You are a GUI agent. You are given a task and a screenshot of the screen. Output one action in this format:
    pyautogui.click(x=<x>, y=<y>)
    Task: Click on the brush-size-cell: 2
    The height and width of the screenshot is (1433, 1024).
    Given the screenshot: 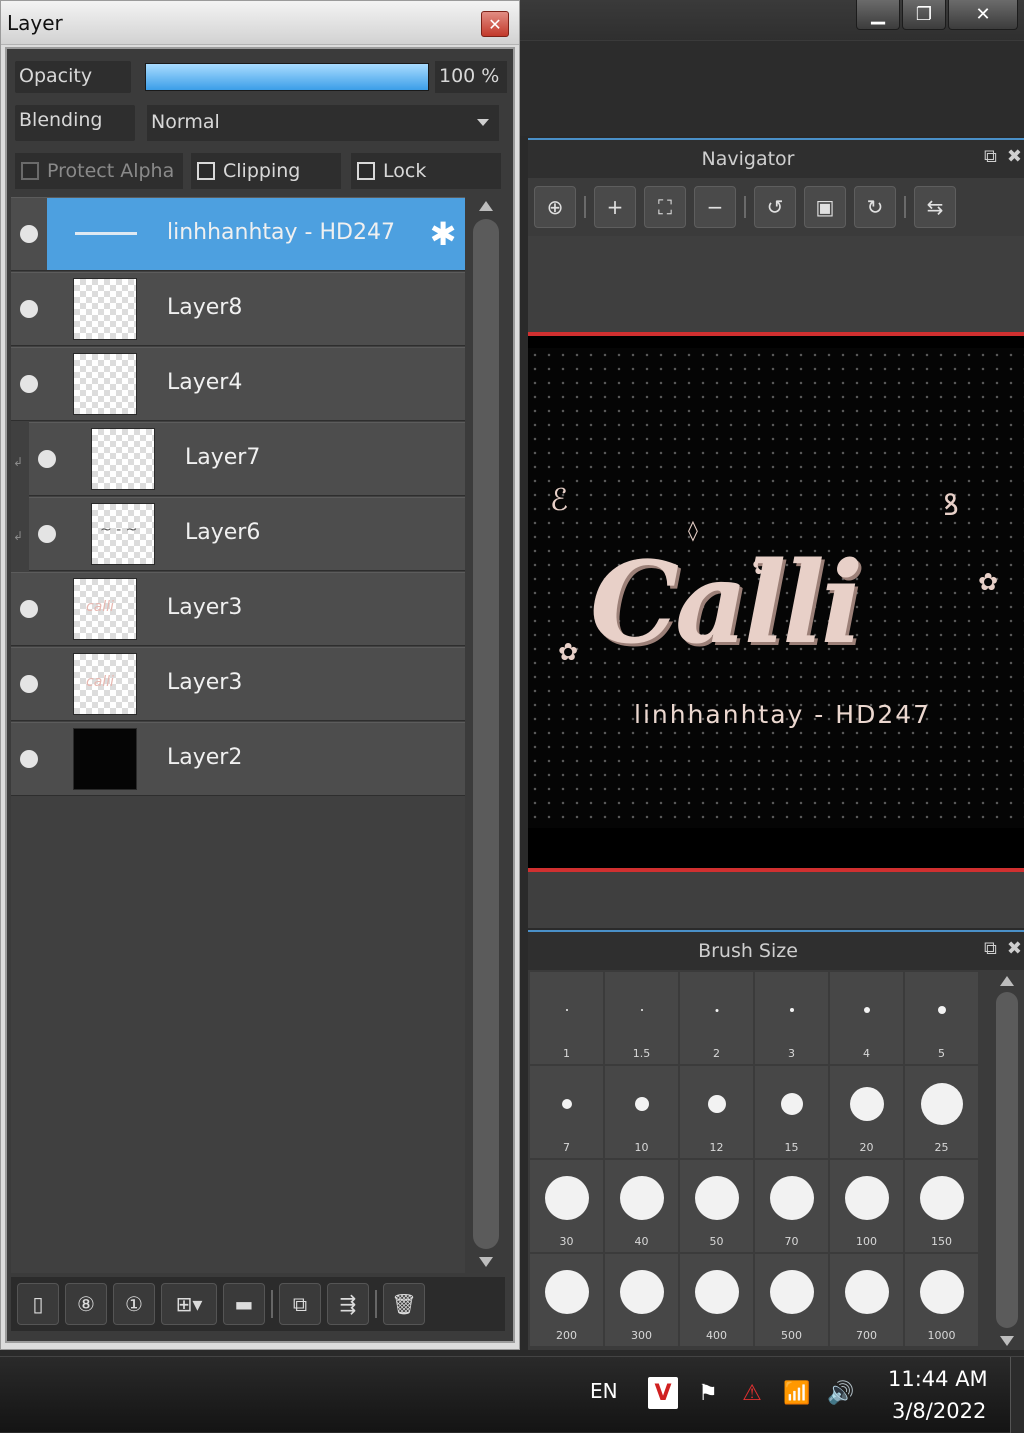 What is the action you would take?
    pyautogui.click(x=716, y=1018)
    